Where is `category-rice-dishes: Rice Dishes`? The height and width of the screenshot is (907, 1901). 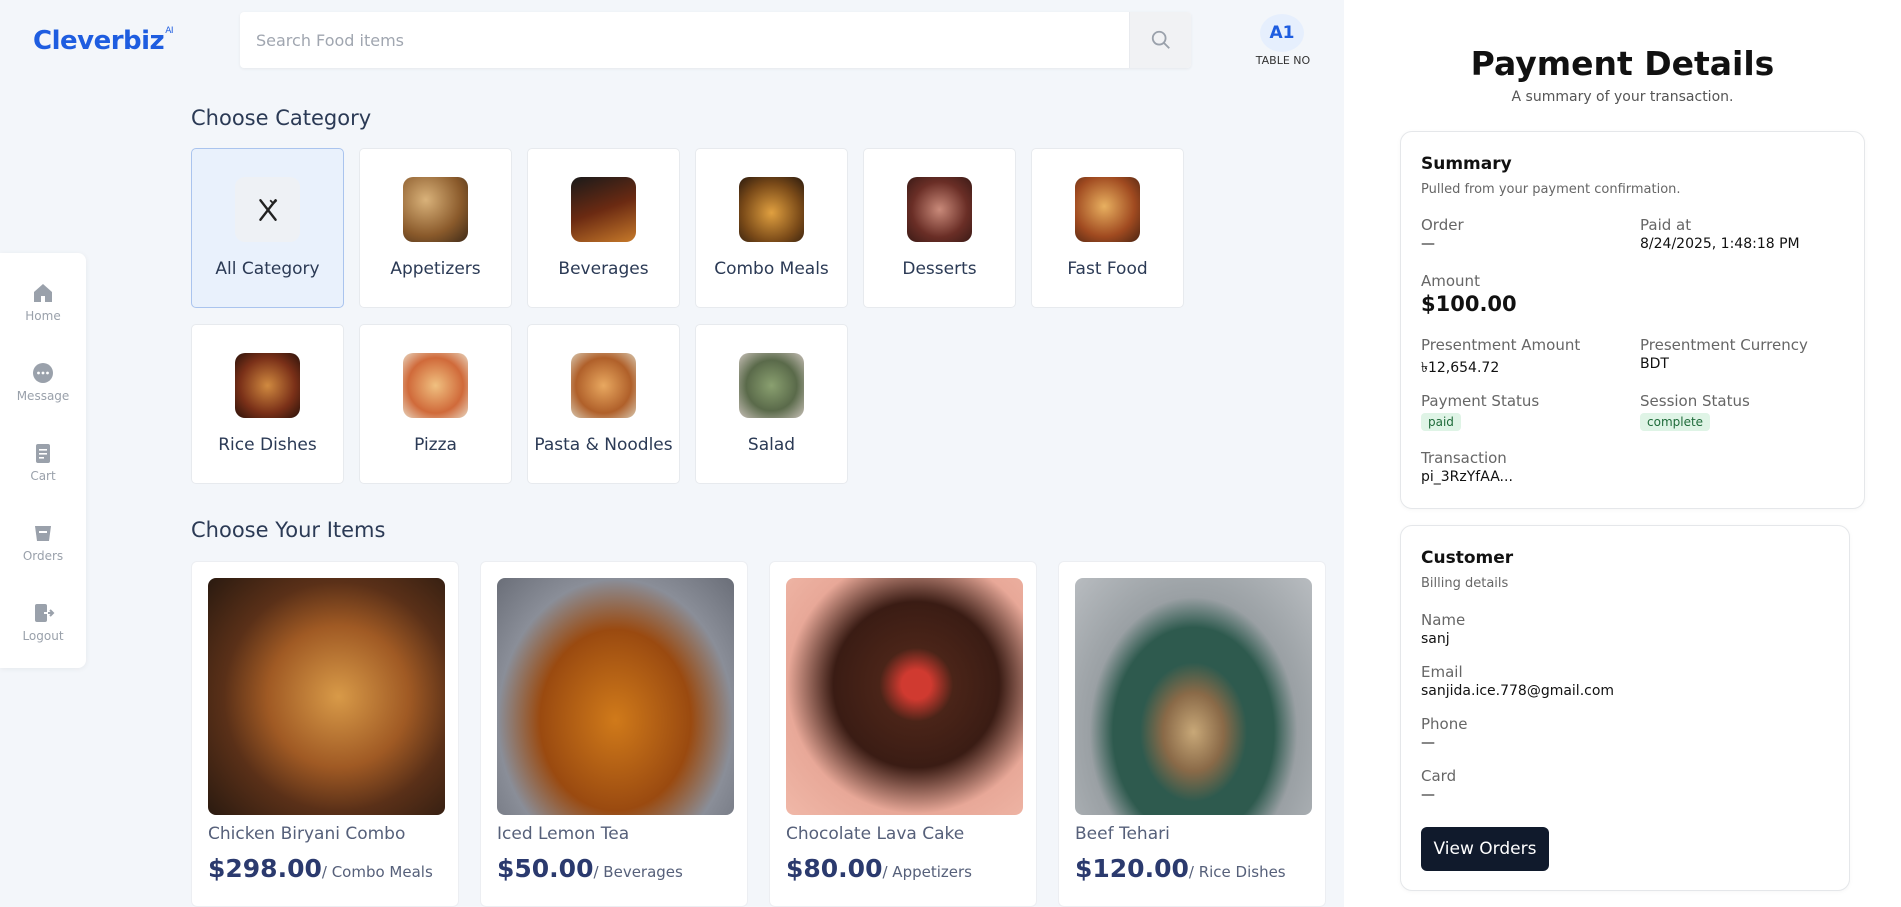
category-rice-dishes: Rice Dishes is located at coordinates (267, 404).